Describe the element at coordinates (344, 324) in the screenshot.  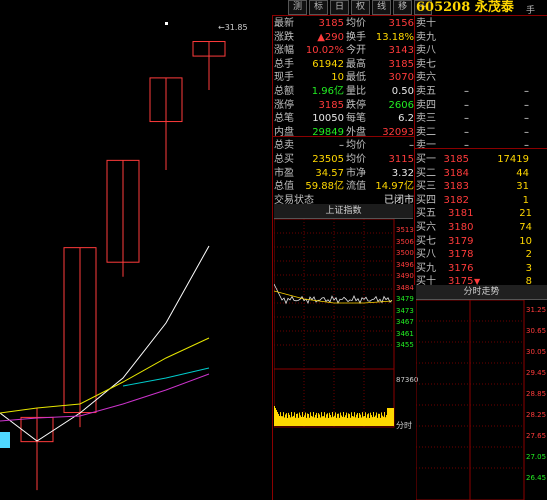
I see `index-chart` at that location.